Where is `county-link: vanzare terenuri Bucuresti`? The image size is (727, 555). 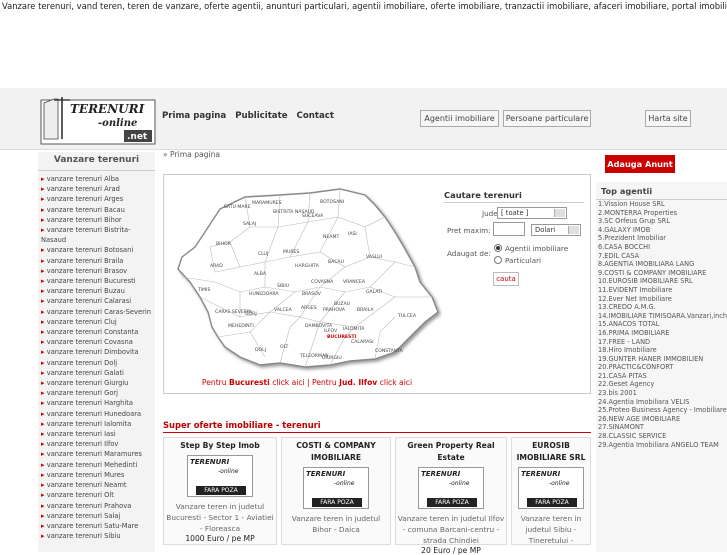
county-link: vanzare terenuri Bucuresti is located at coordinates (96, 281).